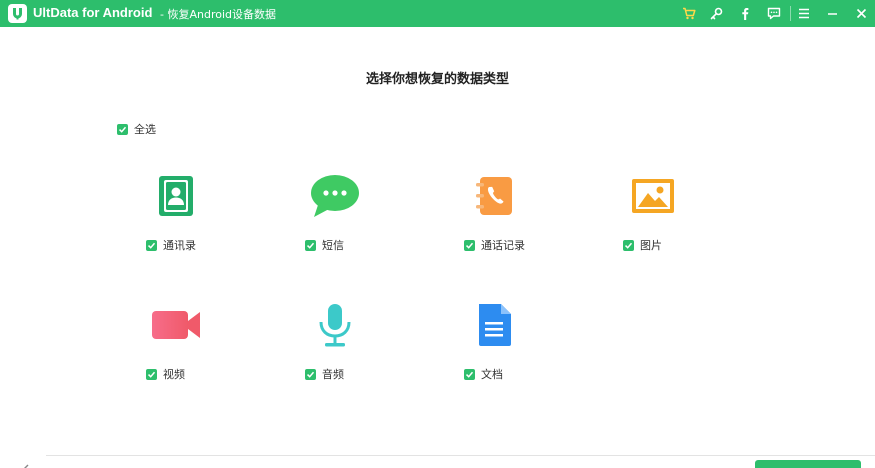 This screenshot has width=875, height=468. I want to click on menu-icon, so click(804, 13).